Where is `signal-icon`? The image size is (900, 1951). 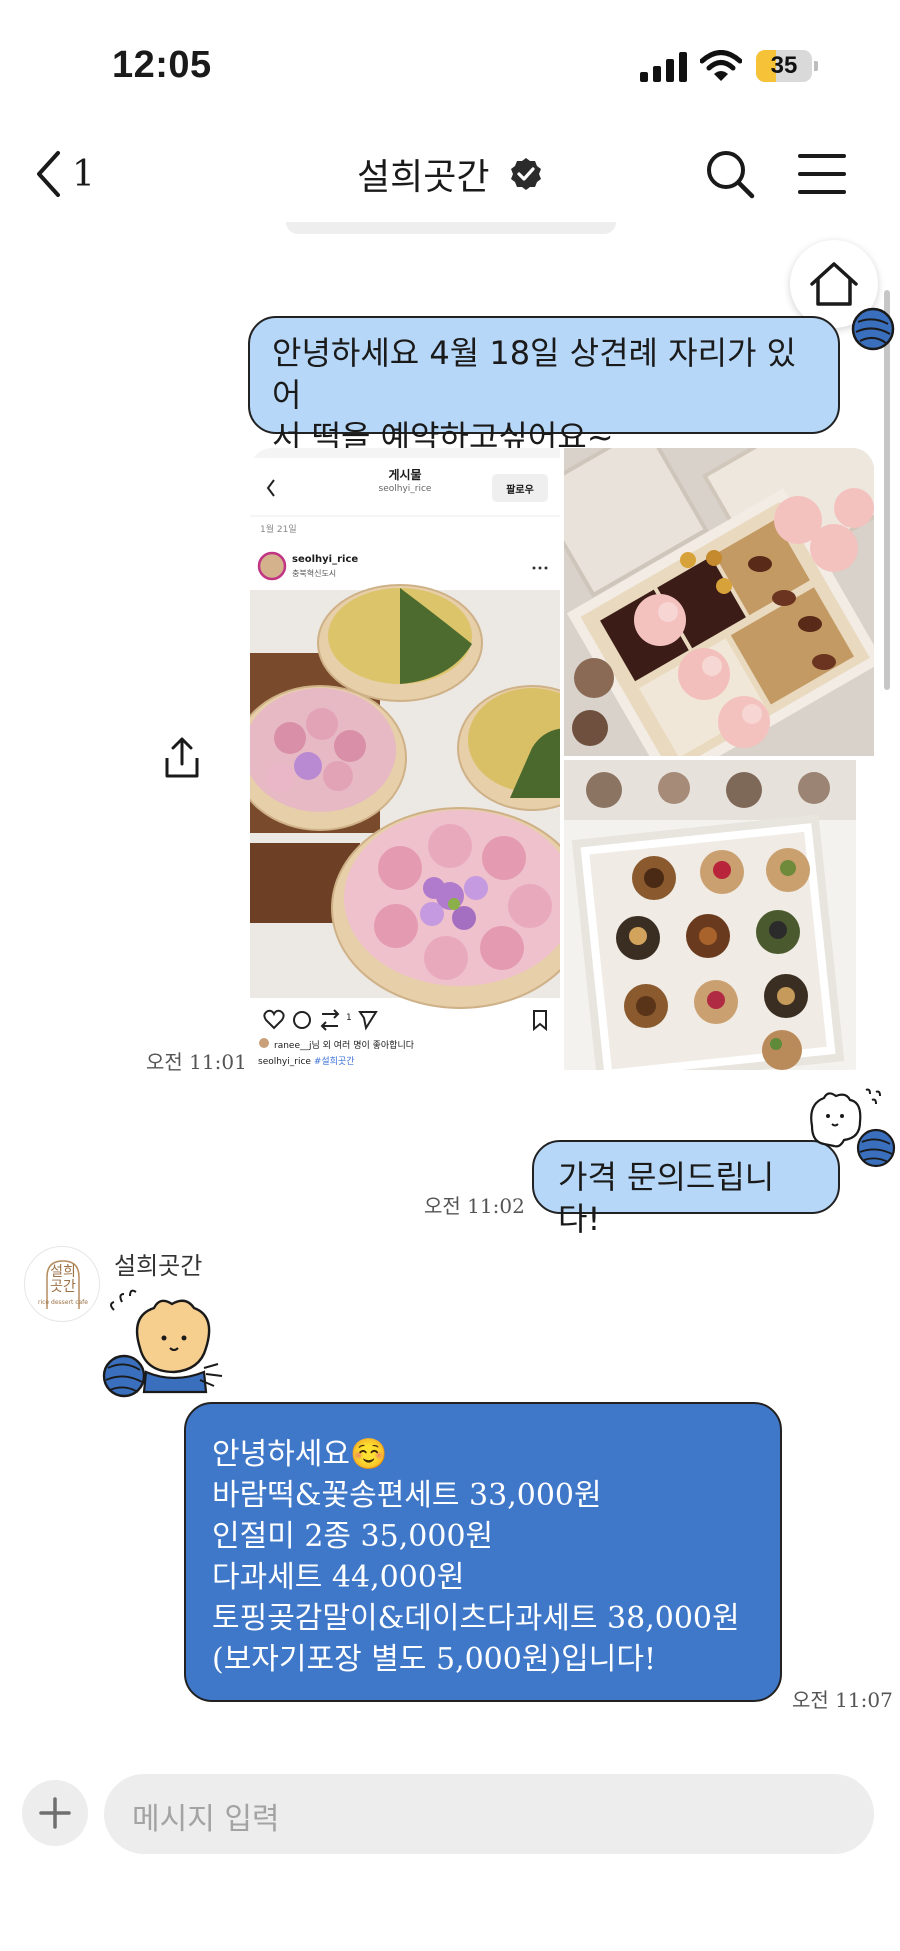 signal-icon is located at coordinates (663, 67).